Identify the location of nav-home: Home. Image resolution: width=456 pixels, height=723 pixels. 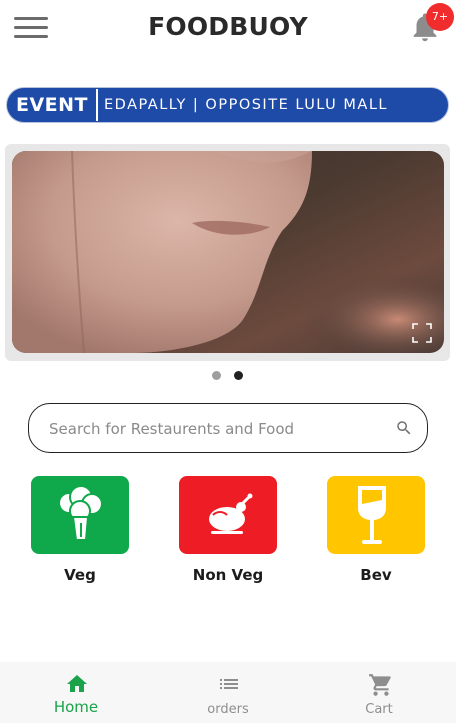
(76, 692).